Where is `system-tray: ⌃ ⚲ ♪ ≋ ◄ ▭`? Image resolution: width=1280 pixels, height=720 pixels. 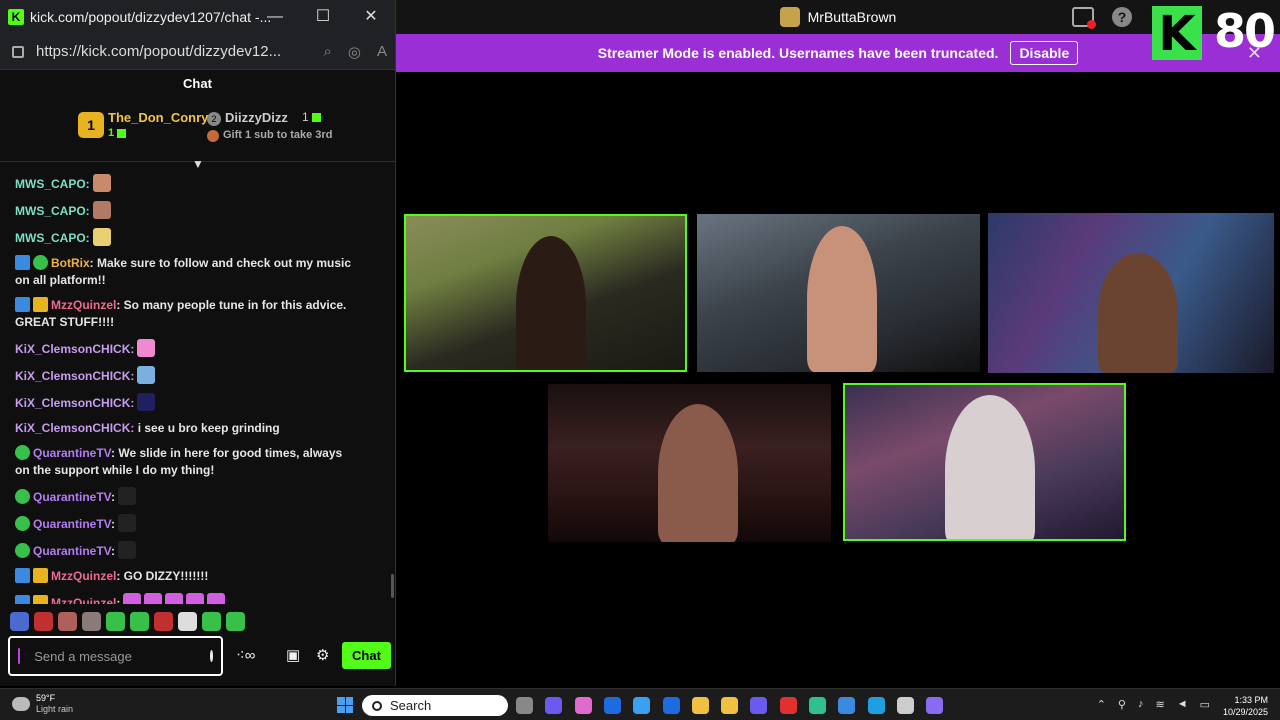
system-tray: ⌃ ⚲ ♪ ≋ ◄ ▭ is located at coordinates (1153, 704).